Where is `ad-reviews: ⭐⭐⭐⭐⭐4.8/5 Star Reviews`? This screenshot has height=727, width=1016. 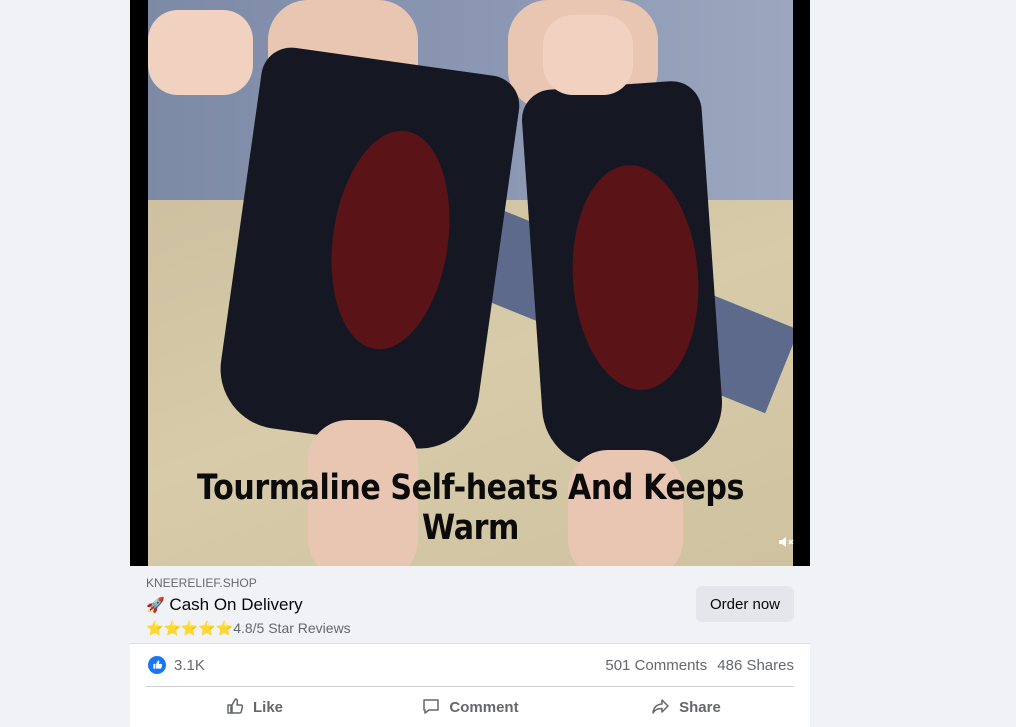
ad-reviews: ⭐⭐⭐⭐⭐4.8/5 Star Reviews is located at coordinates (248, 628).